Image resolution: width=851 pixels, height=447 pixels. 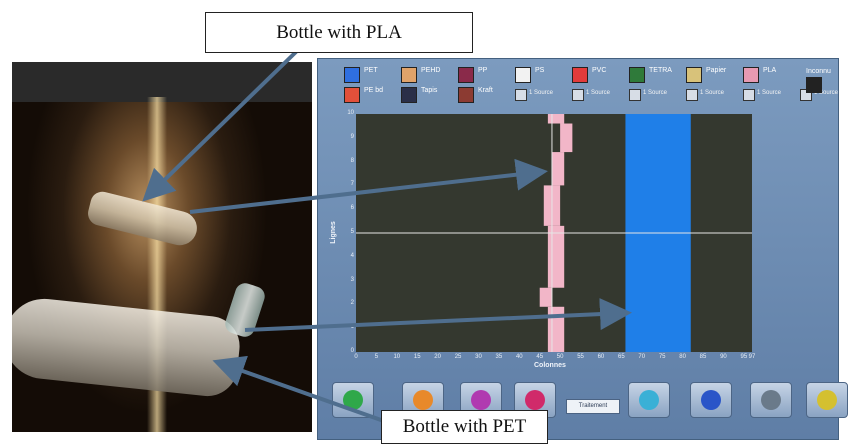 I want to click on arrow-pla-label, so click(x=222, y=124).